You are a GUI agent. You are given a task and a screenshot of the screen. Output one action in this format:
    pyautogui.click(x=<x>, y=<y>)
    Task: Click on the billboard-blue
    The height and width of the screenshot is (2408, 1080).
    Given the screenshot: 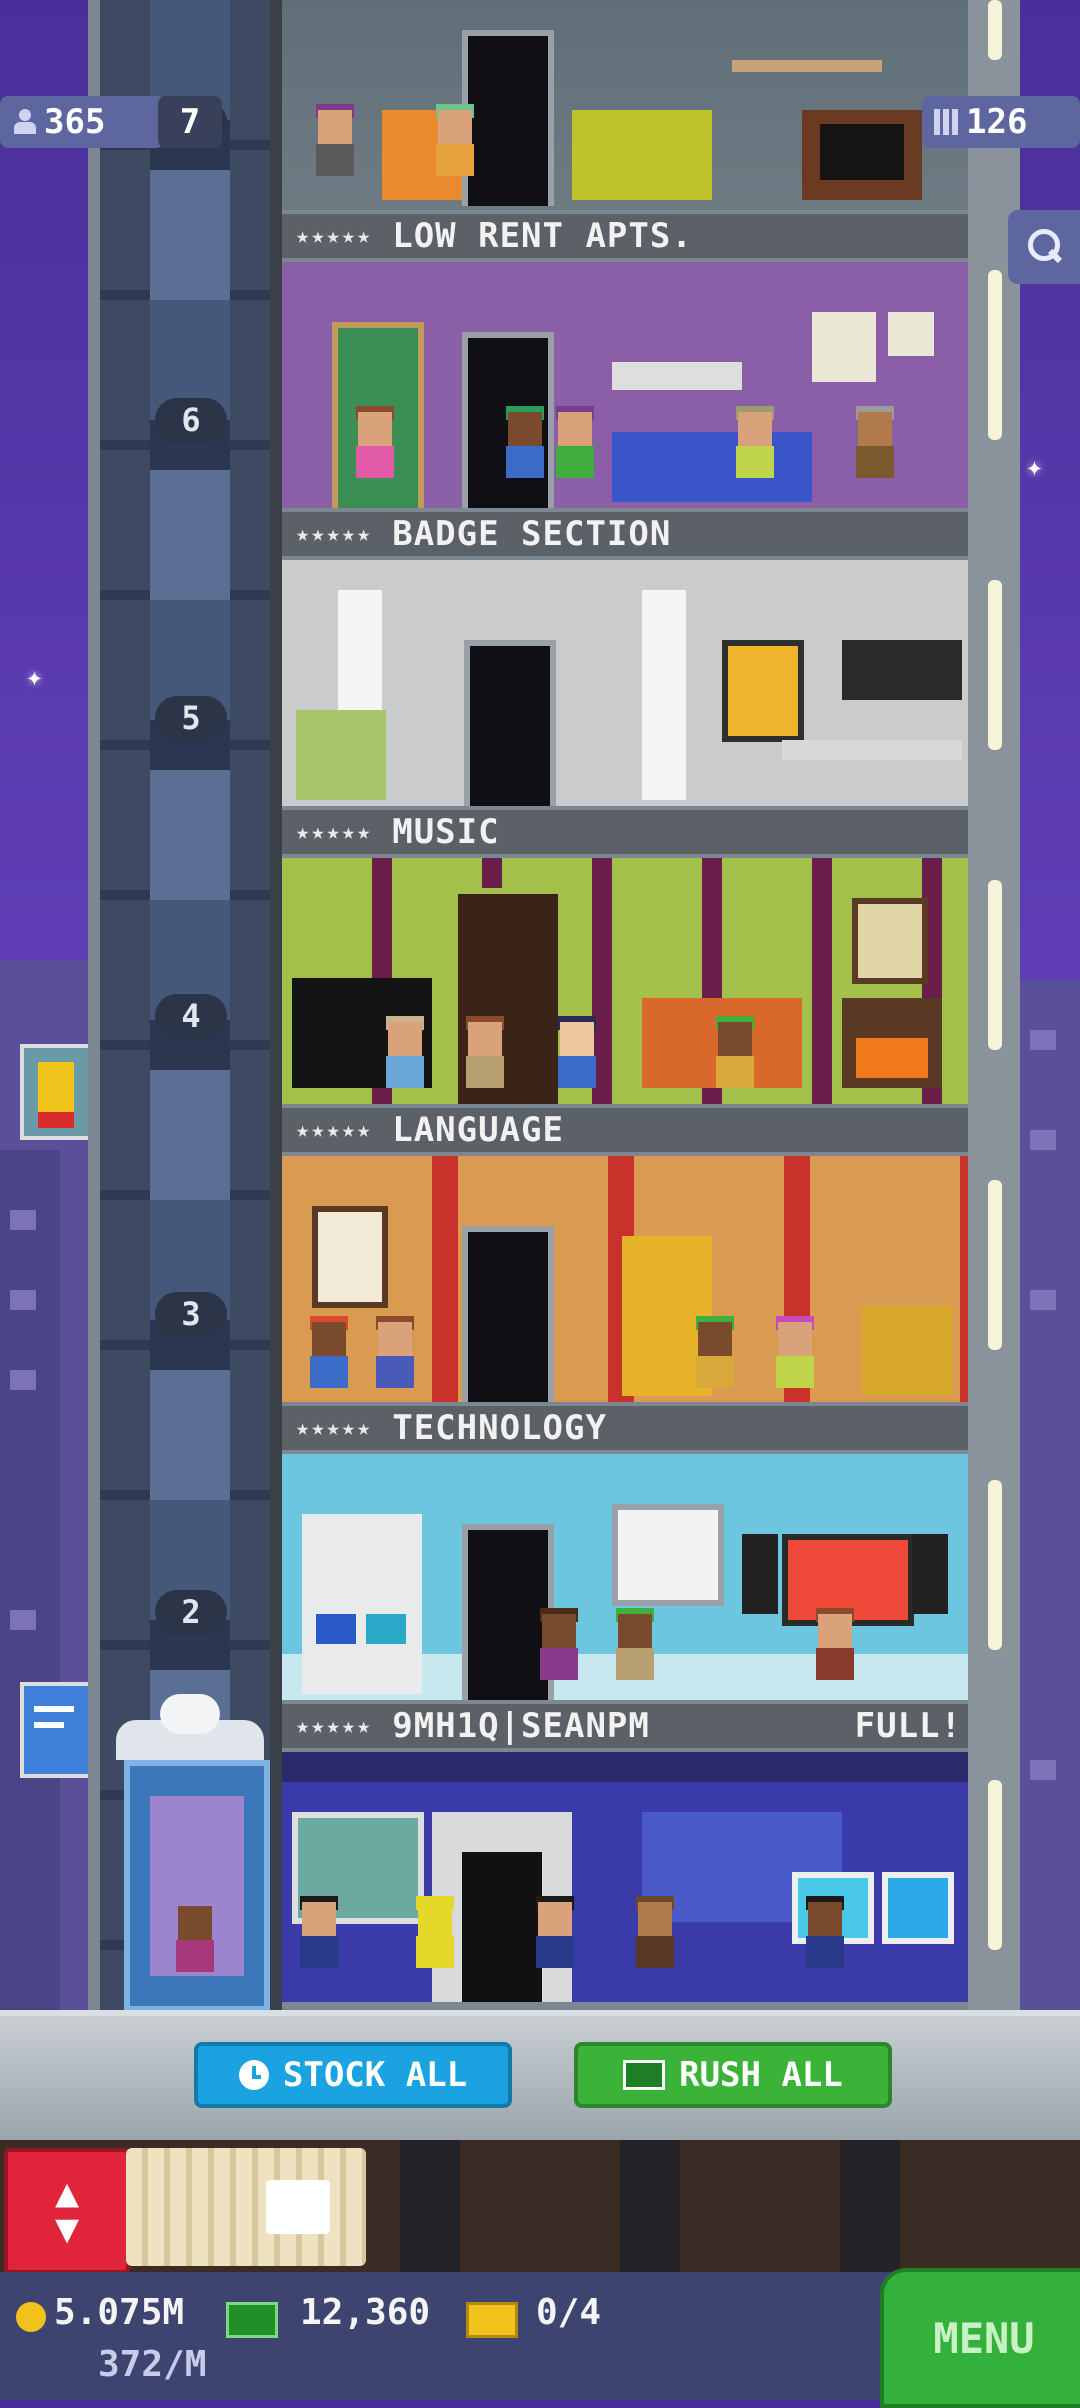 What is the action you would take?
    pyautogui.click(x=57, y=1730)
    